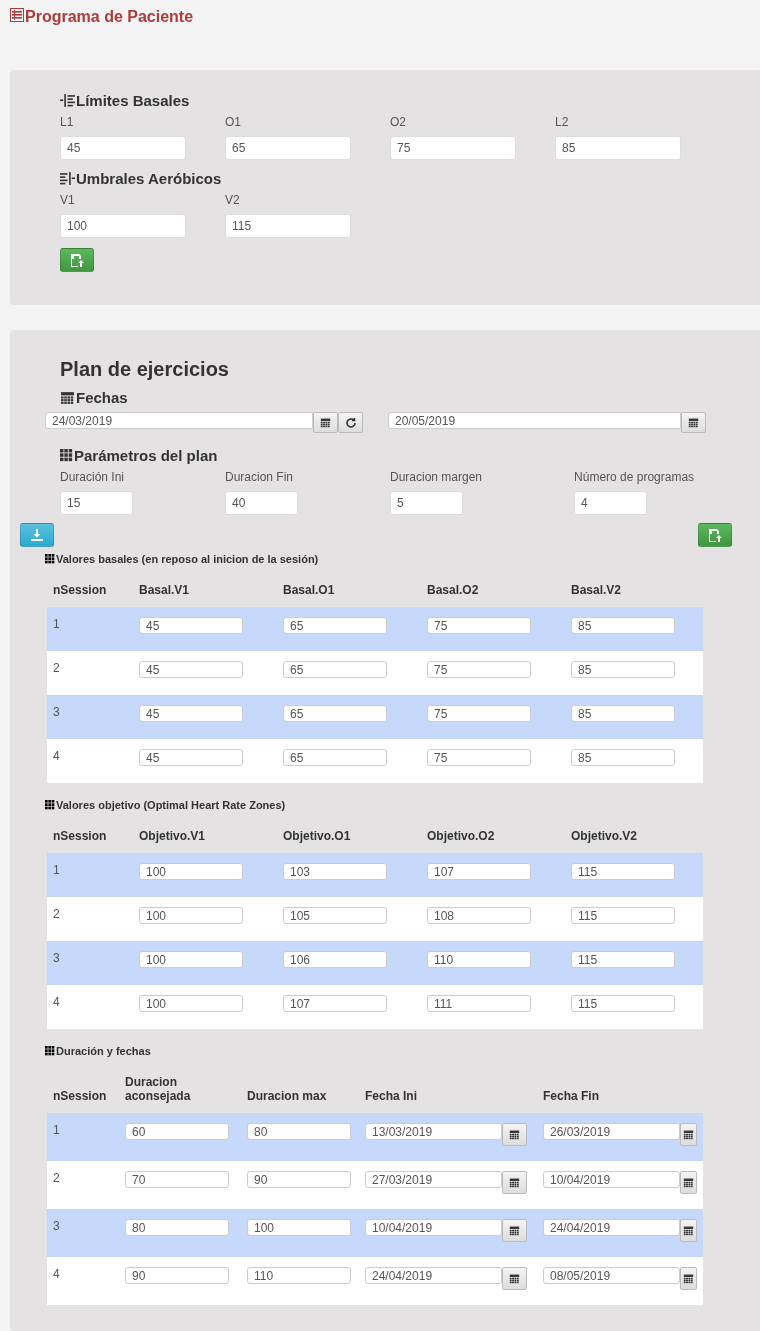 The width and height of the screenshot is (760, 1331). What do you see at coordinates (67, 122) in the screenshot?
I see `field-label: L1` at bounding box center [67, 122].